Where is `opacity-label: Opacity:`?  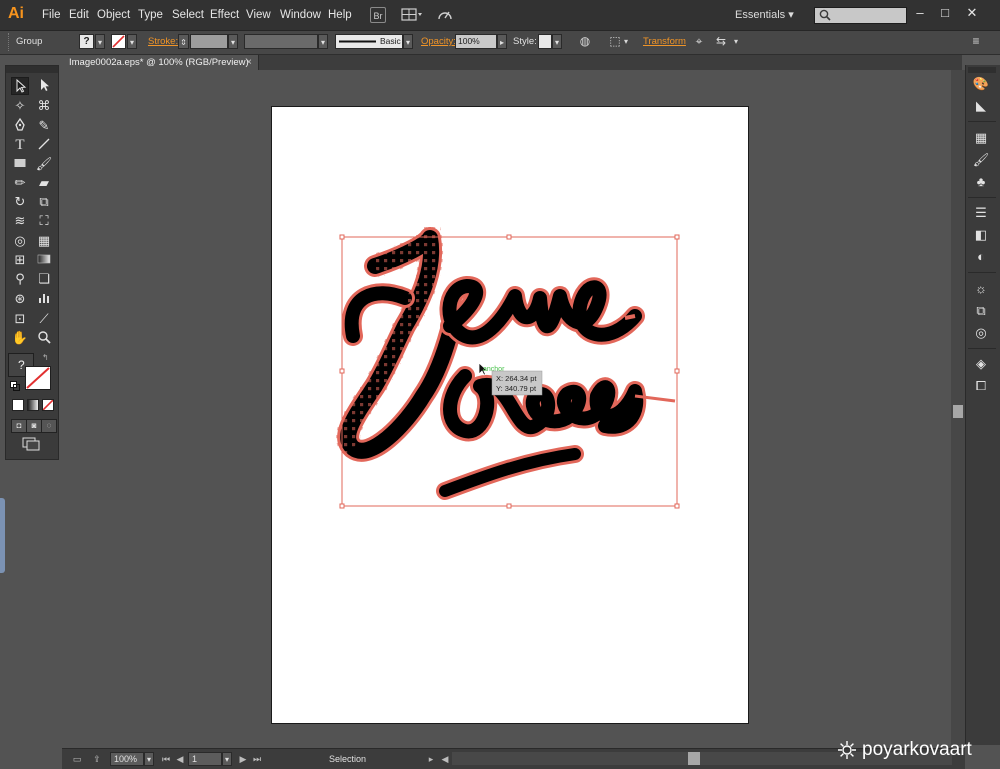 opacity-label: Opacity: is located at coordinates (438, 42).